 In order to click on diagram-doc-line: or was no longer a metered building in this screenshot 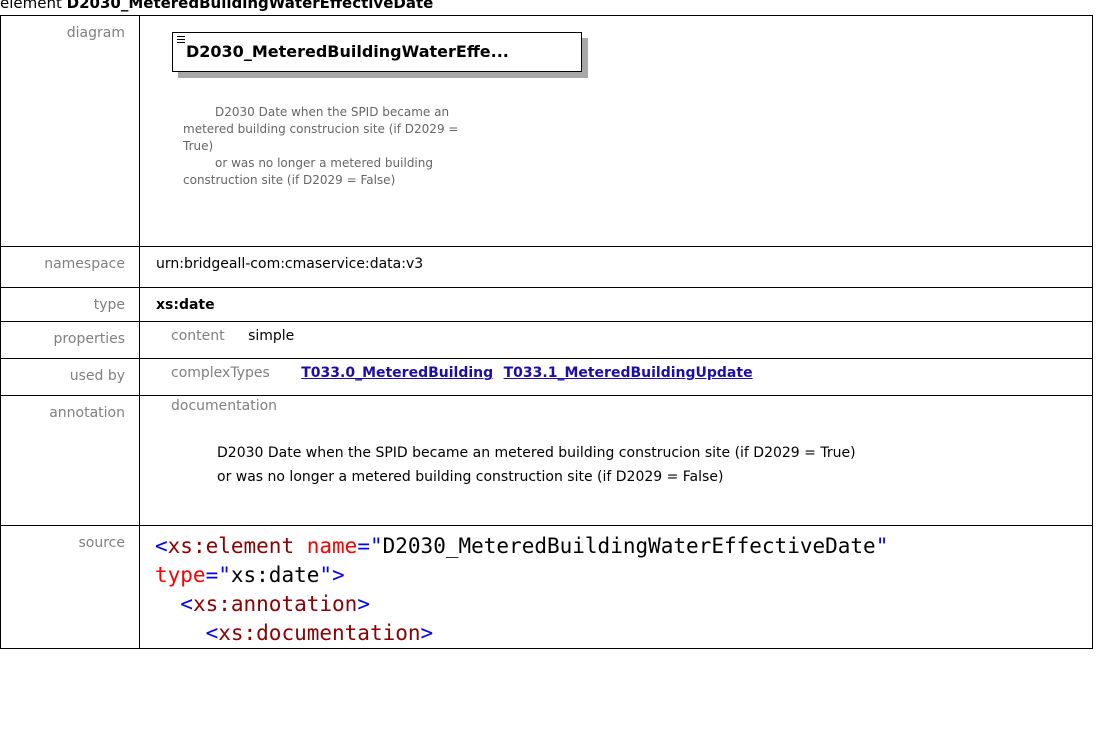, I will do `click(324, 163)`.